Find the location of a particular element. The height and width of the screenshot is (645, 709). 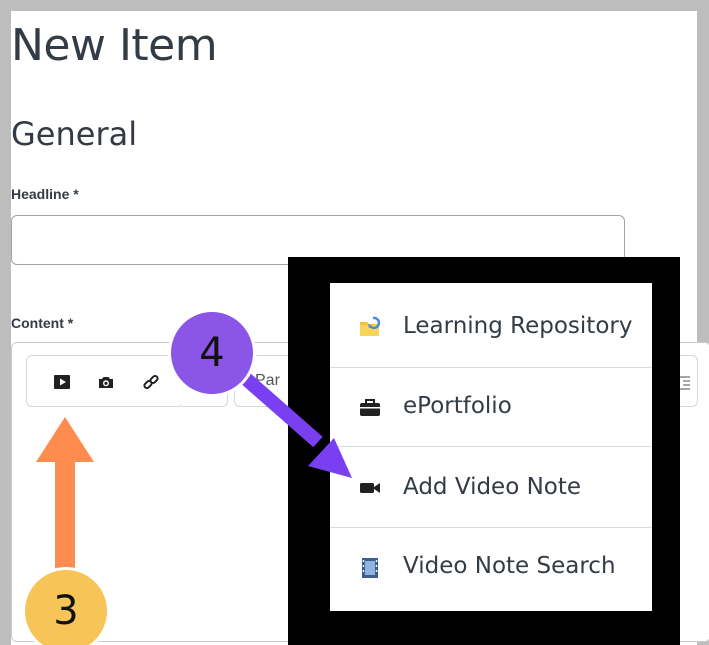

section-title-general: General is located at coordinates (74, 134).